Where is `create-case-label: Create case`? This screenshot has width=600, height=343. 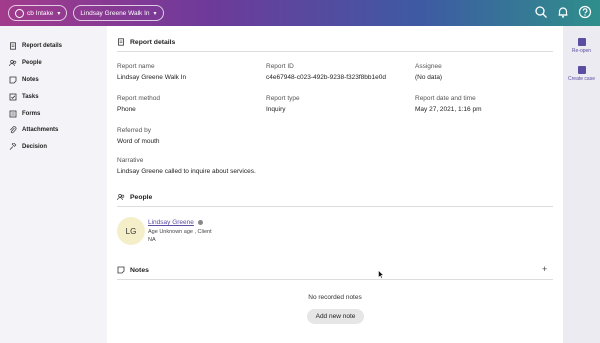 create-case-label: Create case is located at coordinates (581, 79).